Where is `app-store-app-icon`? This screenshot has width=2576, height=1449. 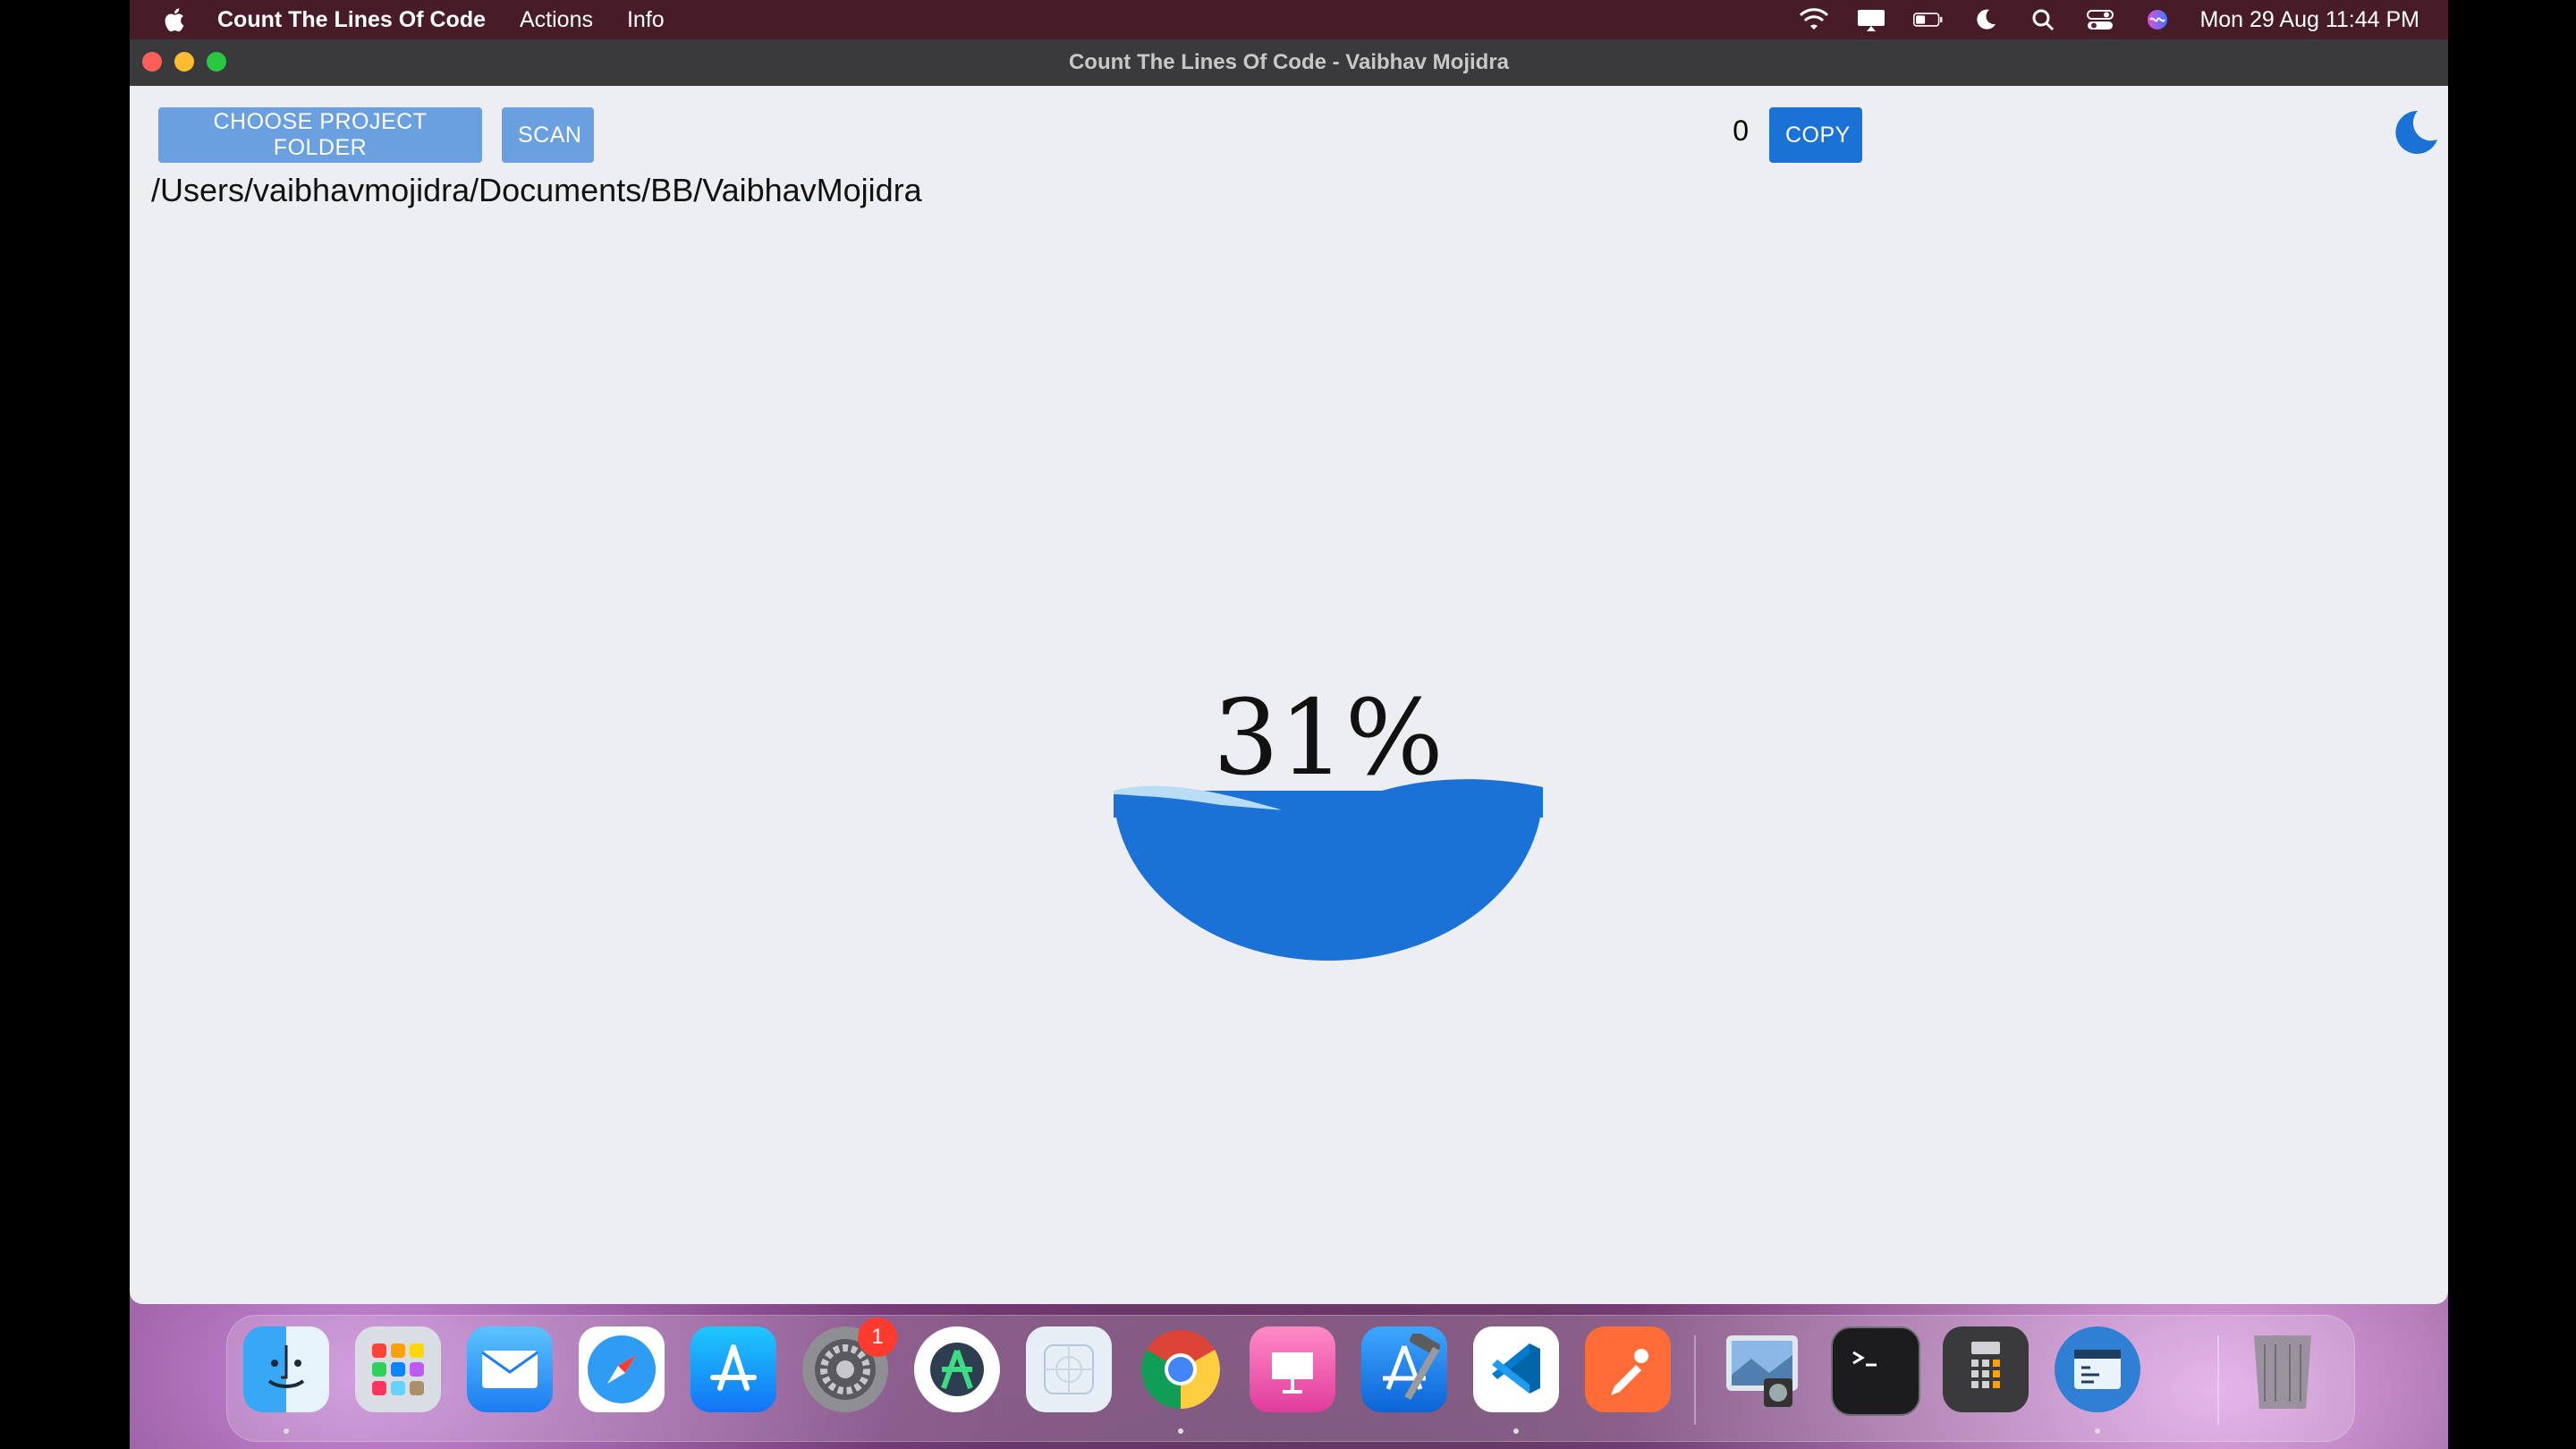 app-store-app-icon is located at coordinates (733, 1369).